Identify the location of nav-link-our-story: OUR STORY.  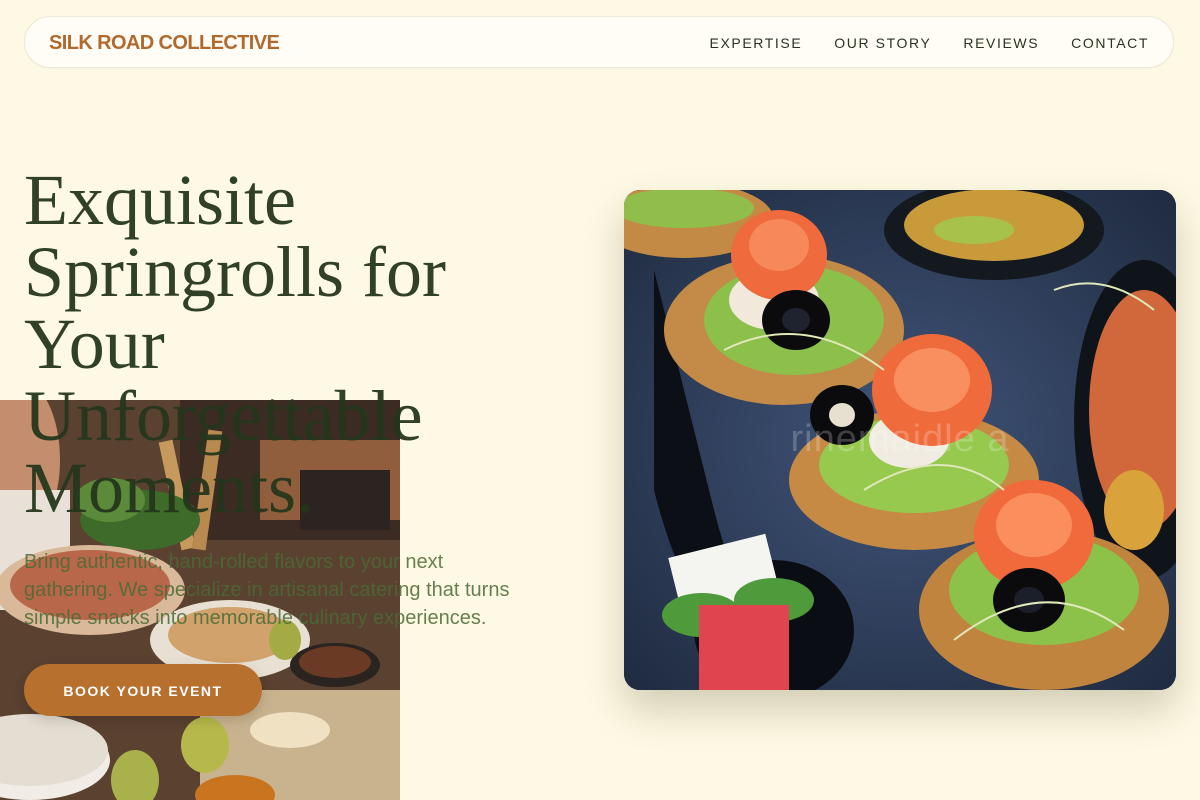
(882, 43).